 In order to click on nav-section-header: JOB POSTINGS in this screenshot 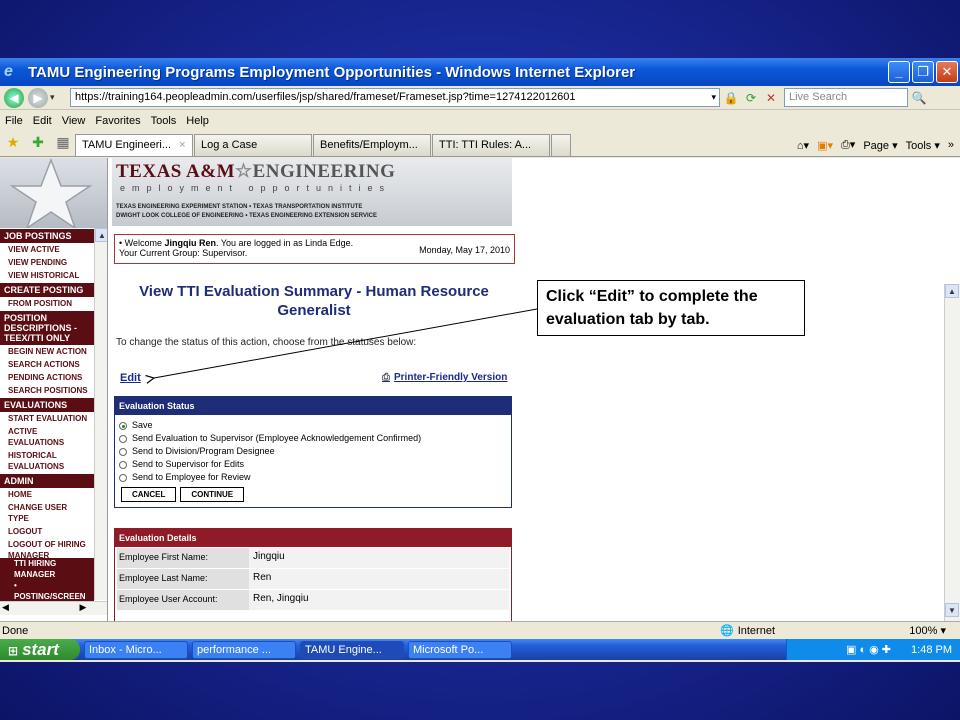, I will do `click(47, 235)`.